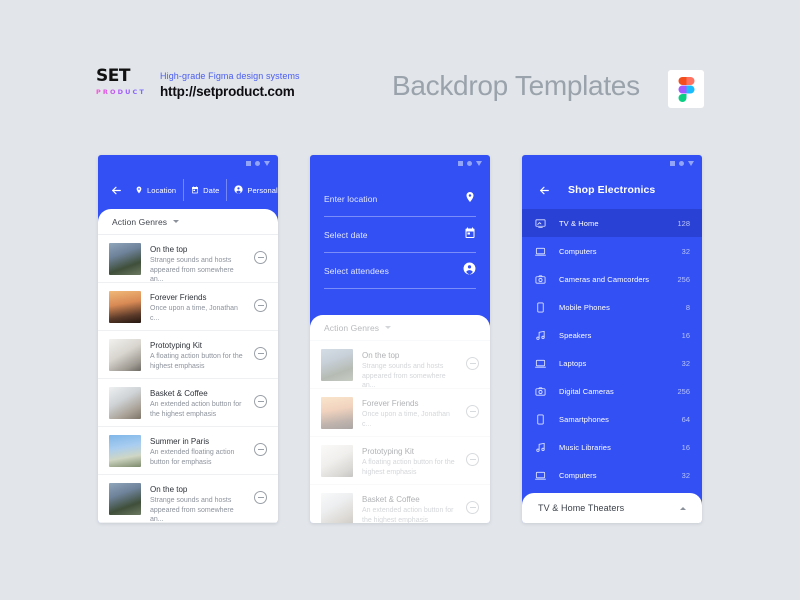 The width and height of the screenshot is (800, 600). What do you see at coordinates (612, 307) in the screenshot?
I see `category-row: Mobile Phones 8` at bounding box center [612, 307].